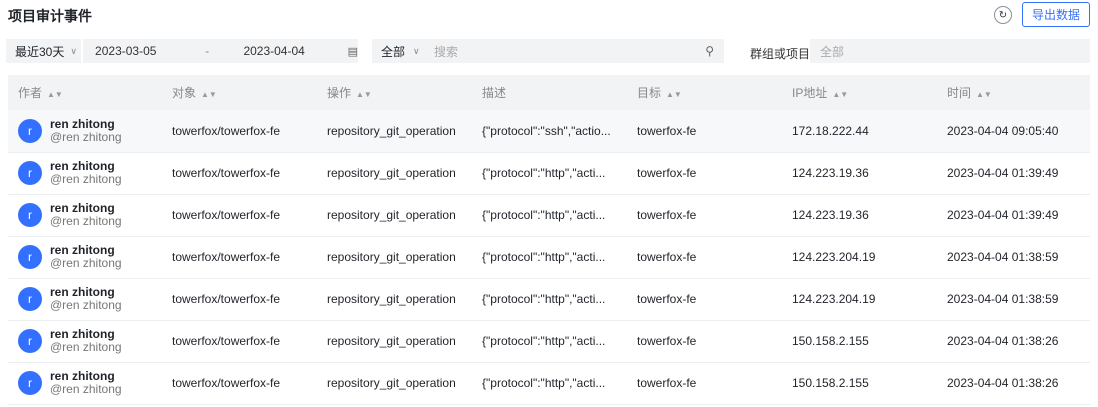 This screenshot has height=407, width=1098. I want to click on column-label: 作者, so click(30, 93).